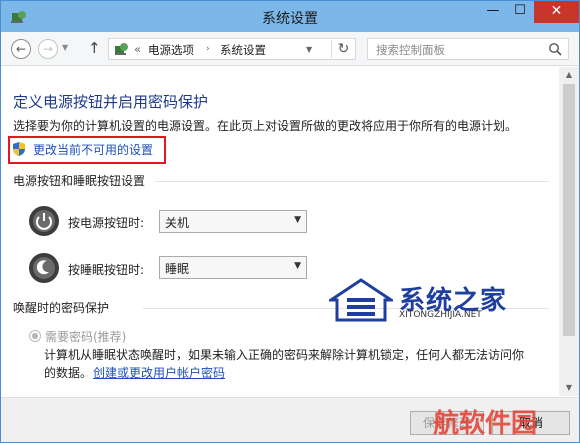 This screenshot has height=443, width=580. I want to click on sleep-button-action-value: 睡眠, so click(177, 269).